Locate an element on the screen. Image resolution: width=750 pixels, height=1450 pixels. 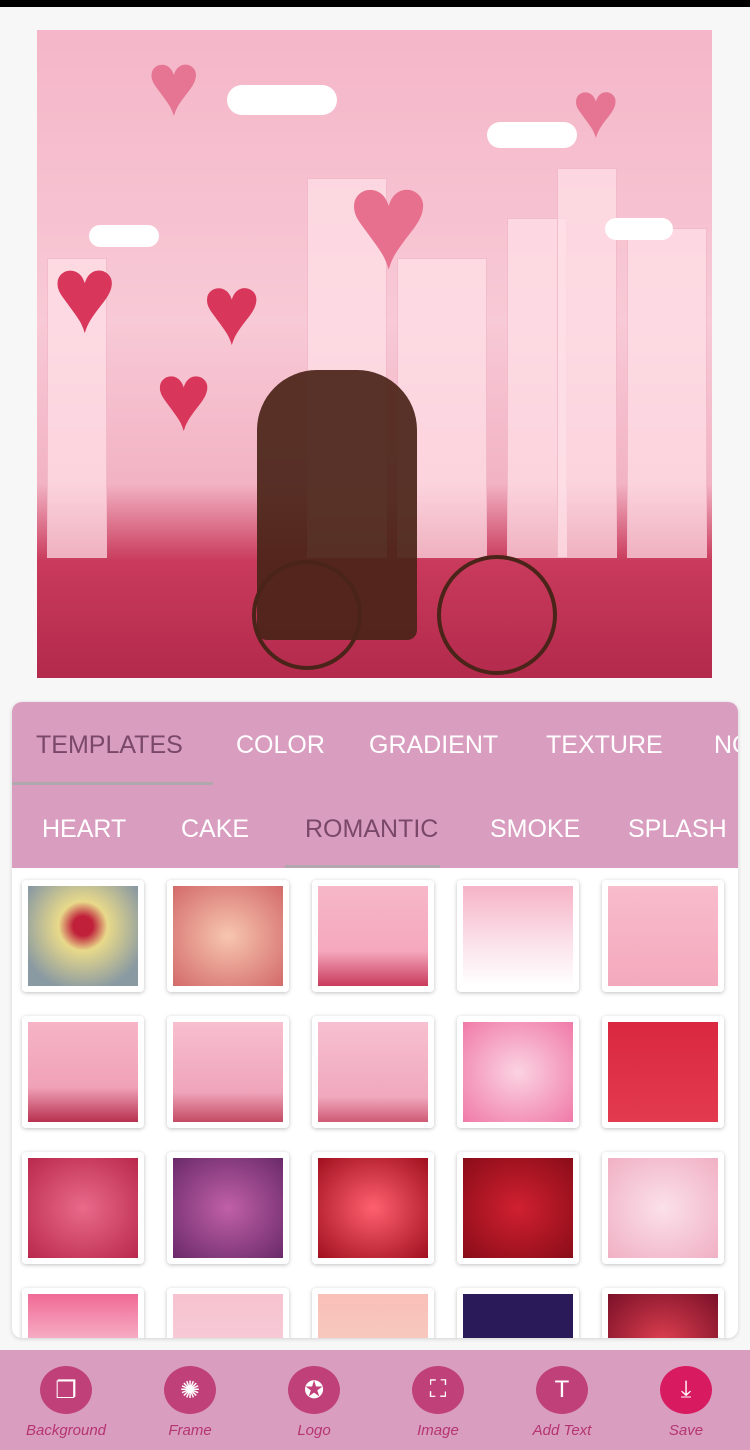
save-button: ⤓ Save is located at coordinates (686, 1402).